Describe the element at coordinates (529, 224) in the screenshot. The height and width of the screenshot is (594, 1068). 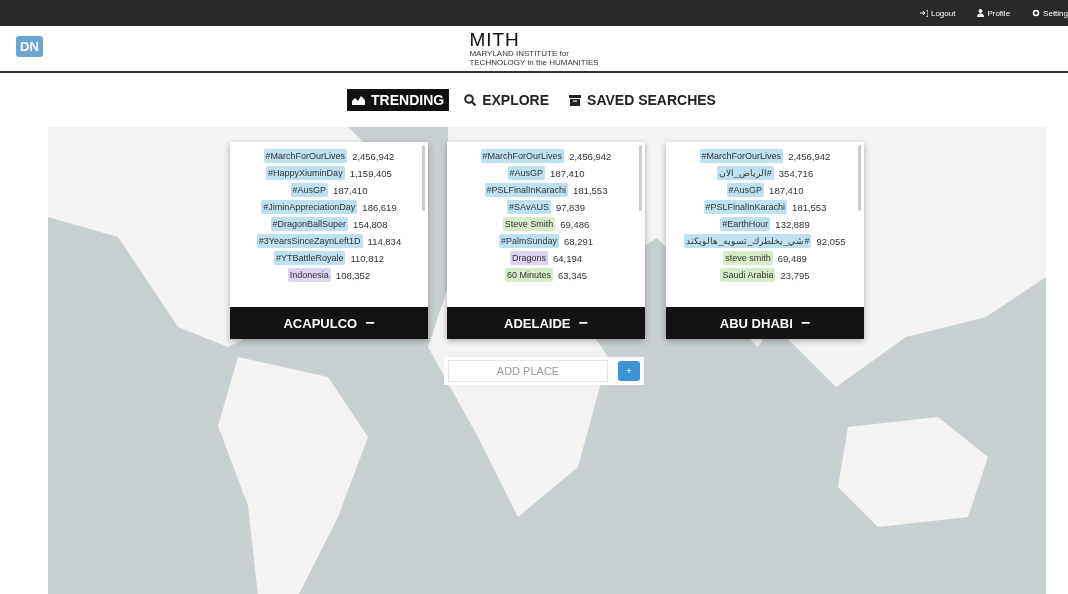
I see `trend-tag: Steve Smith` at that location.